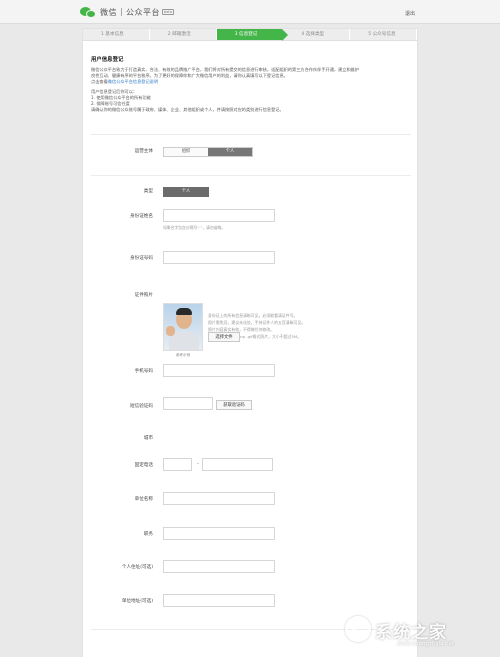 Image resolution: width=500 pixels, height=657 pixels. What do you see at coordinates (219, 215) in the screenshot?
I see `name-input` at bounding box center [219, 215].